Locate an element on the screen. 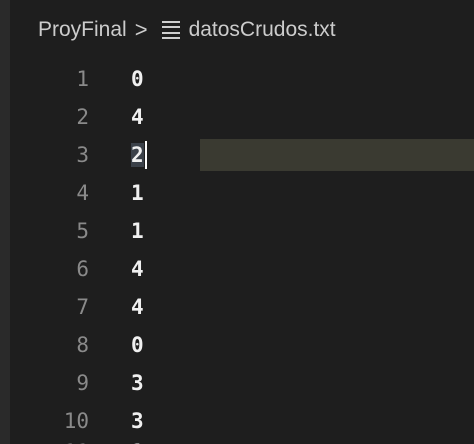 The width and height of the screenshot is (474, 444). editor-line: 1 0 is located at coordinates (242, 79).